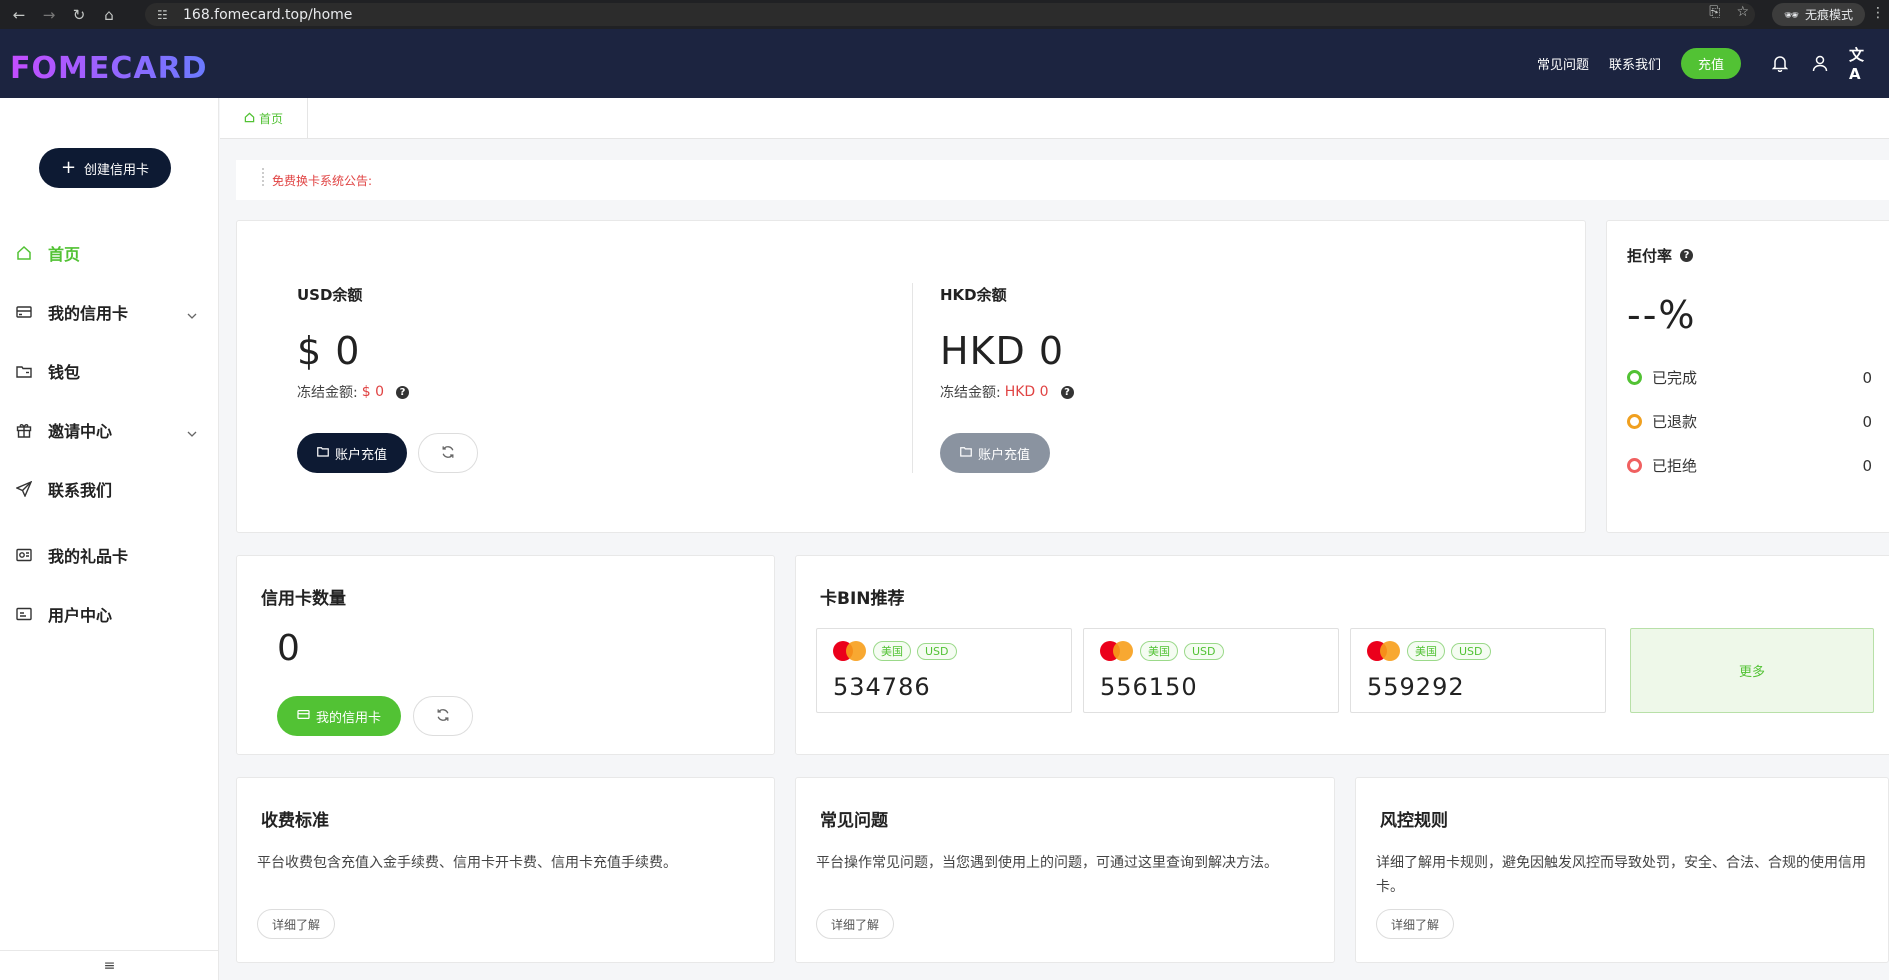 This screenshot has height=980, width=1889. What do you see at coordinates (1026, 392) in the screenshot?
I see `hkd-frozen-value: HKD 0` at bounding box center [1026, 392].